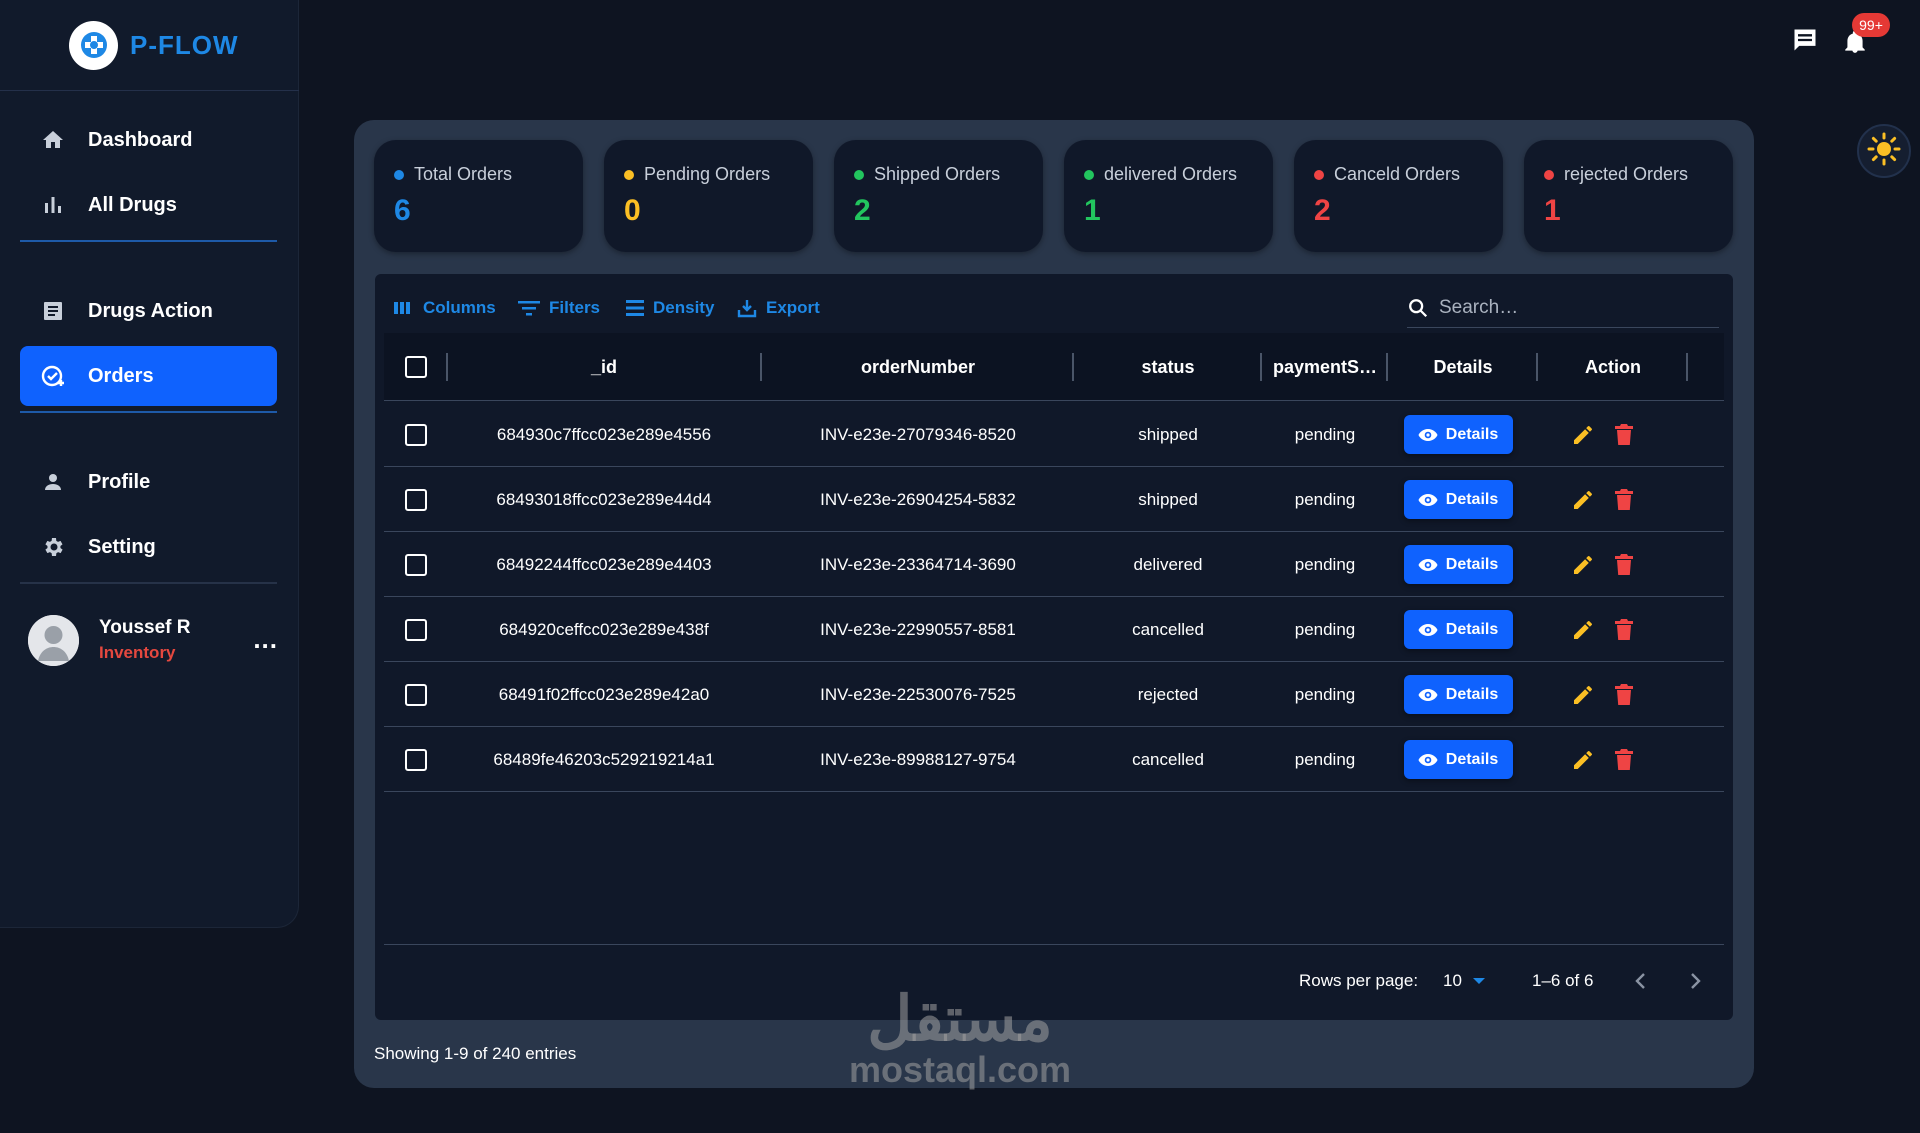  I want to click on theme-toggle-button, so click(1884, 151).